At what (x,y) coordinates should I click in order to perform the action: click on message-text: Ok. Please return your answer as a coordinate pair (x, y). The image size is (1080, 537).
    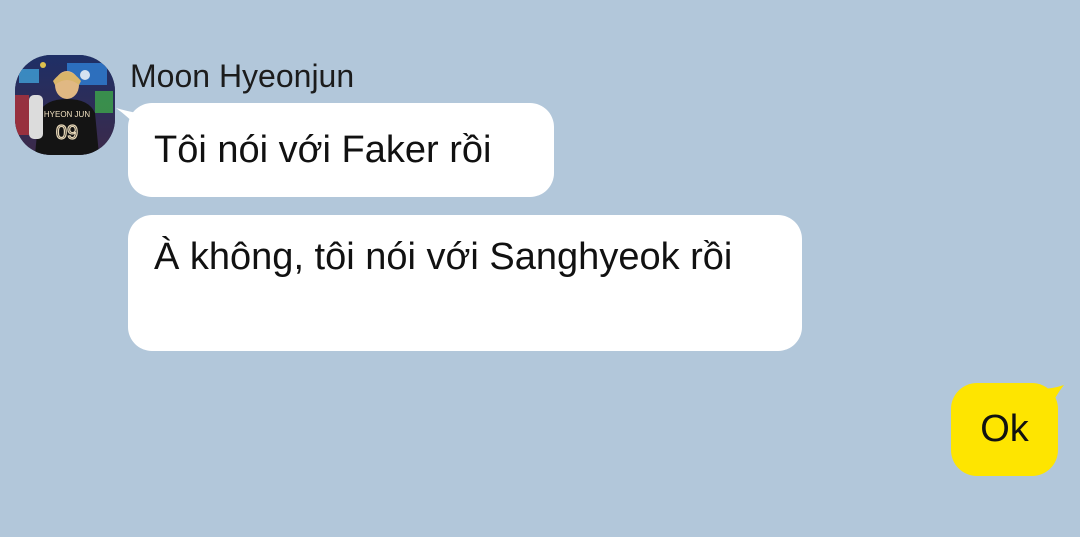
    Looking at the image, I should click on (1004, 429).